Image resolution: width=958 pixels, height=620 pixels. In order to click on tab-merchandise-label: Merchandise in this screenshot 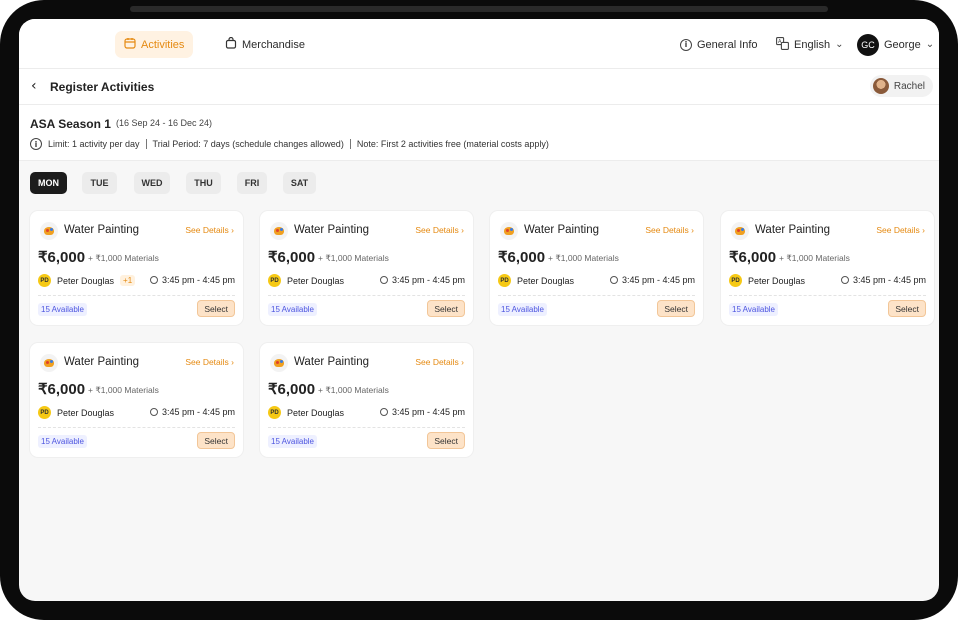, I will do `click(273, 44)`.